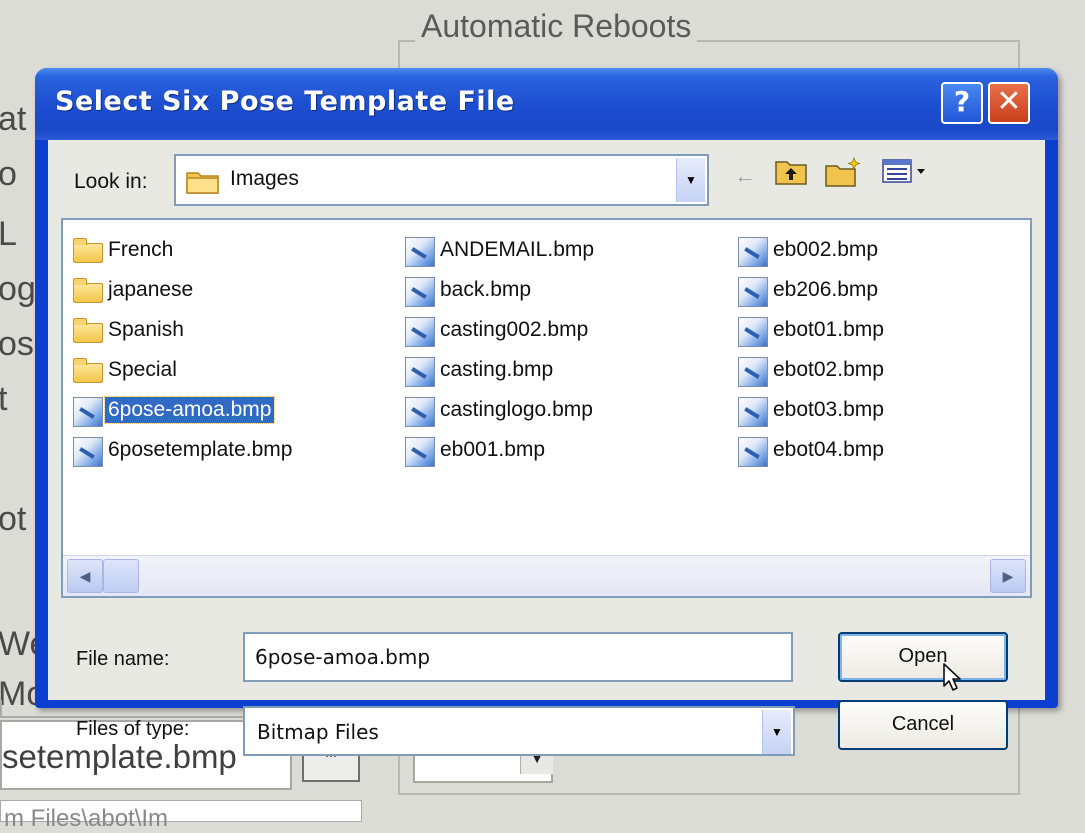  Describe the element at coordinates (151, 289) in the screenshot. I see `file-name-text: japanese` at that location.